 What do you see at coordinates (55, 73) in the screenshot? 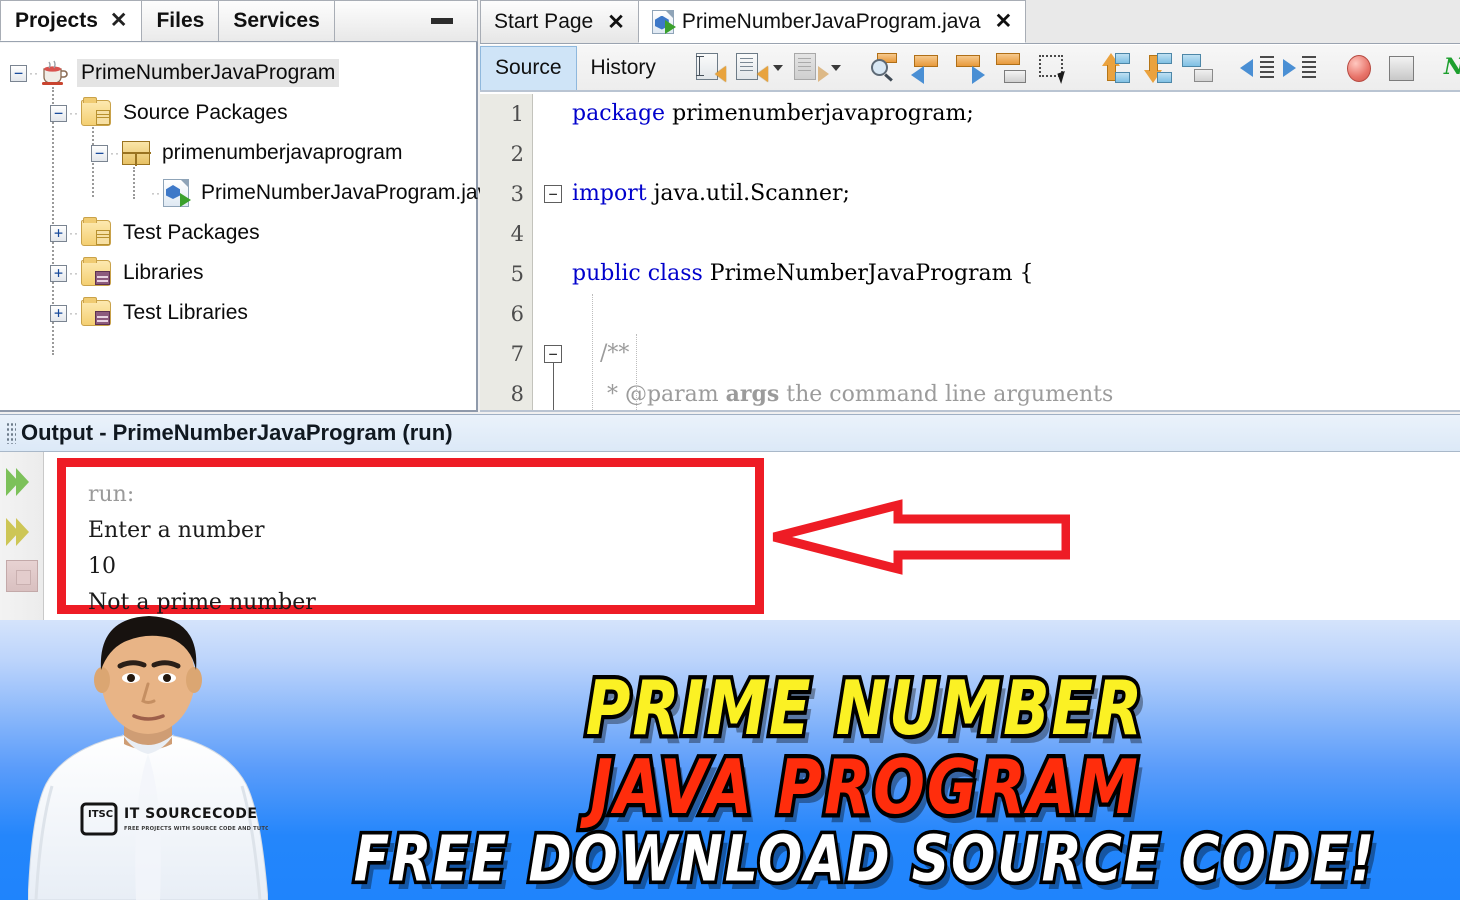
I see `java-coffee-icon` at bounding box center [55, 73].